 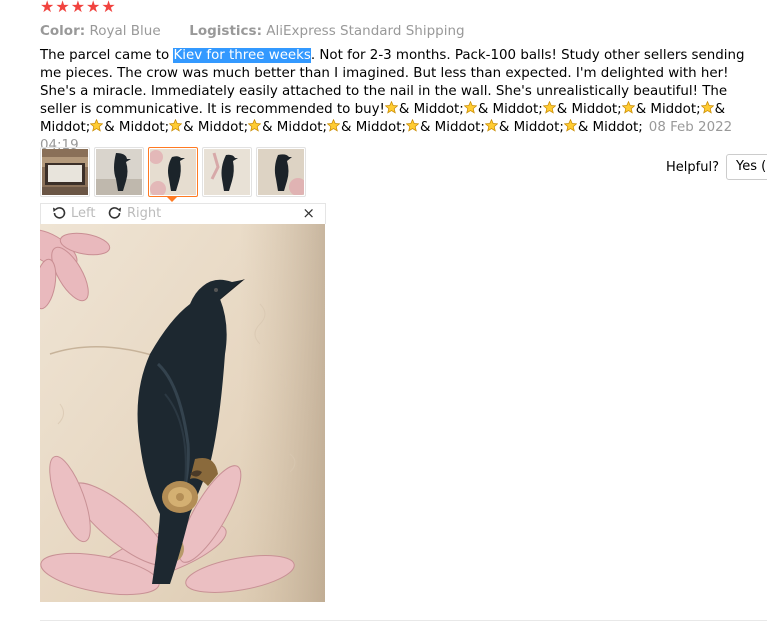 I want to click on selected-text: Kiev for three weeks, so click(x=242, y=55).